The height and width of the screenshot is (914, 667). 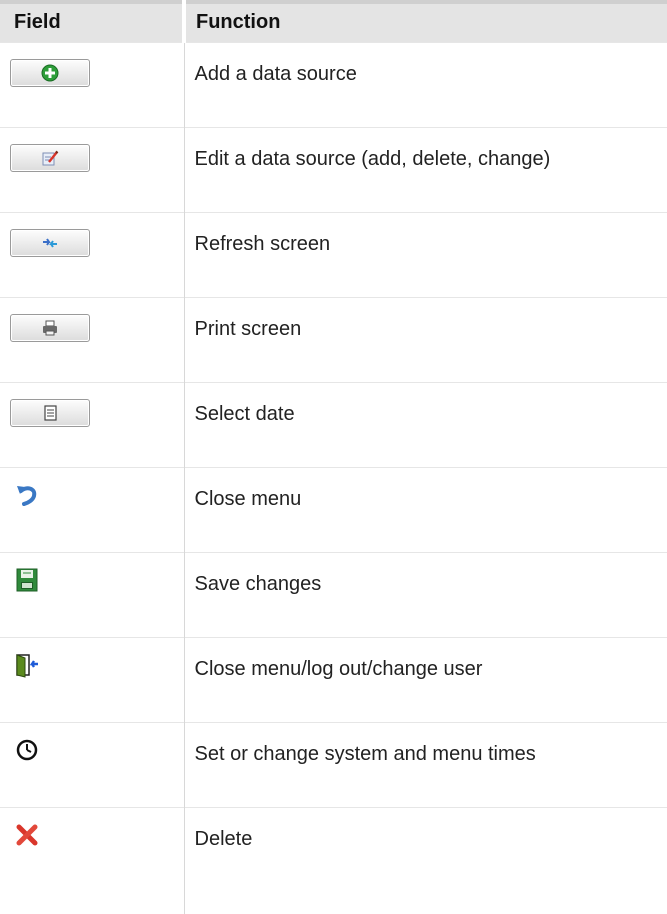 What do you see at coordinates (27, 665) in the screenshot?
I see `exit-door-icon` at bounding box center [27, 665].